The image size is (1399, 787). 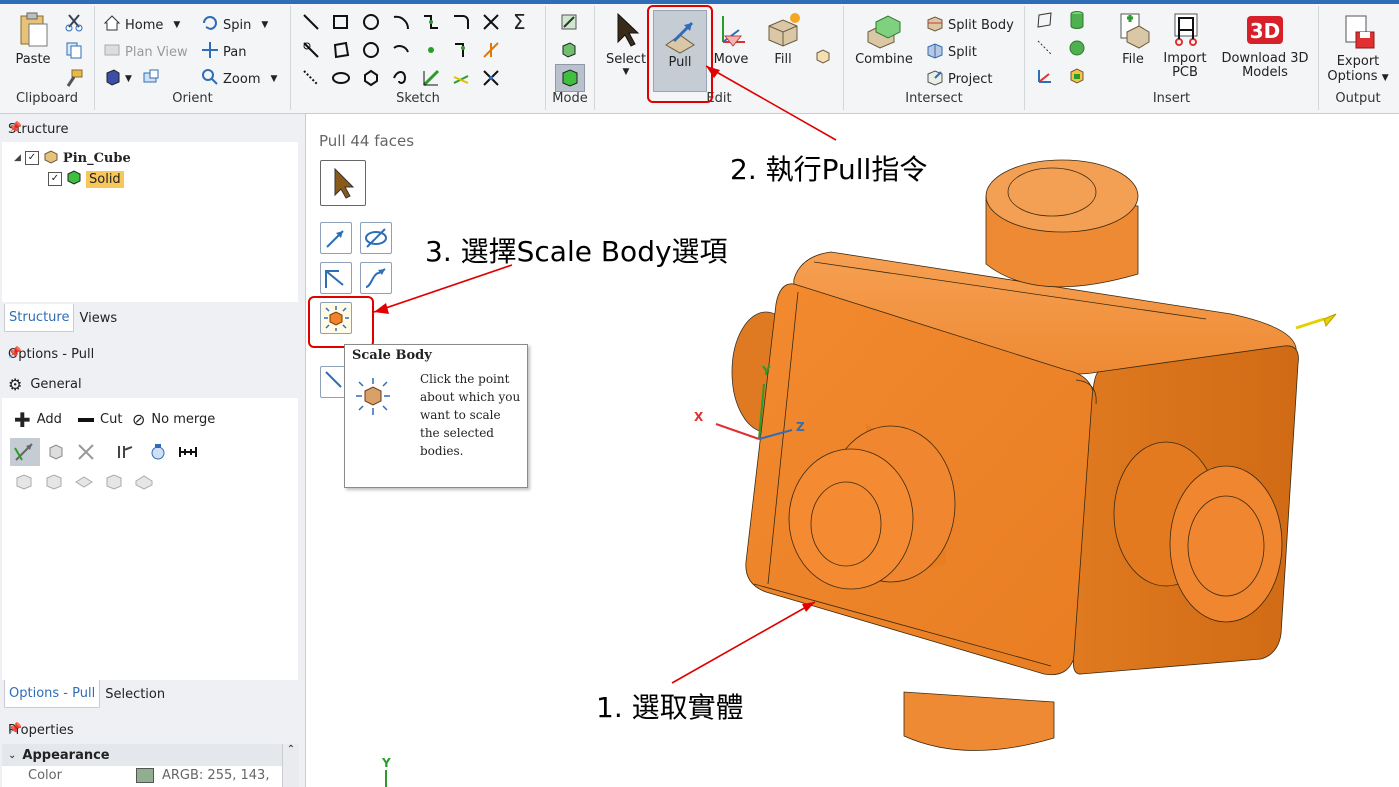 What do you see at coordinates (1226, 544) in the screenshot?
I see `right-pin-cap` at bounding box center [1226, 544].